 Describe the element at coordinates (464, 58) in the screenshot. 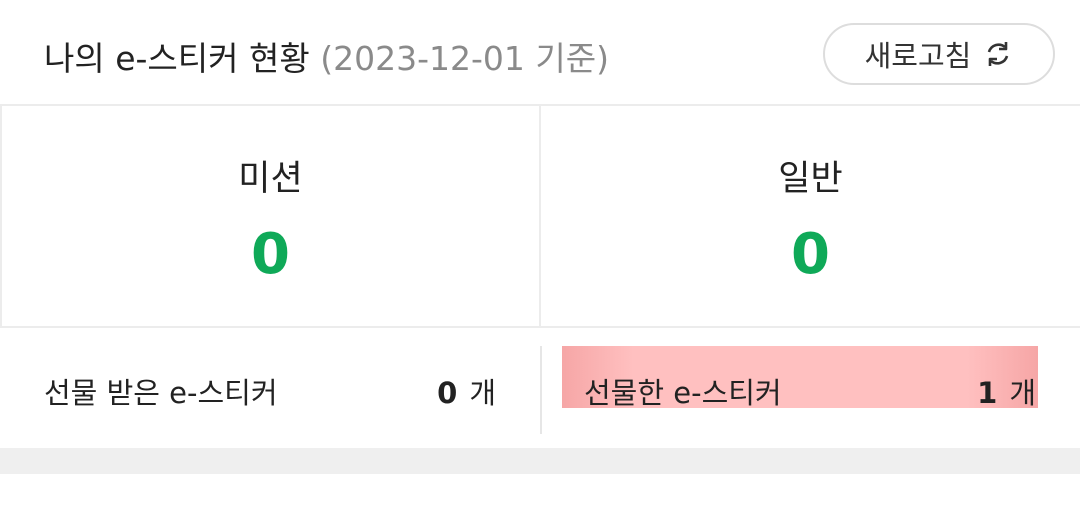

I see `date-note: (2023-12-01 기준)` at that location.